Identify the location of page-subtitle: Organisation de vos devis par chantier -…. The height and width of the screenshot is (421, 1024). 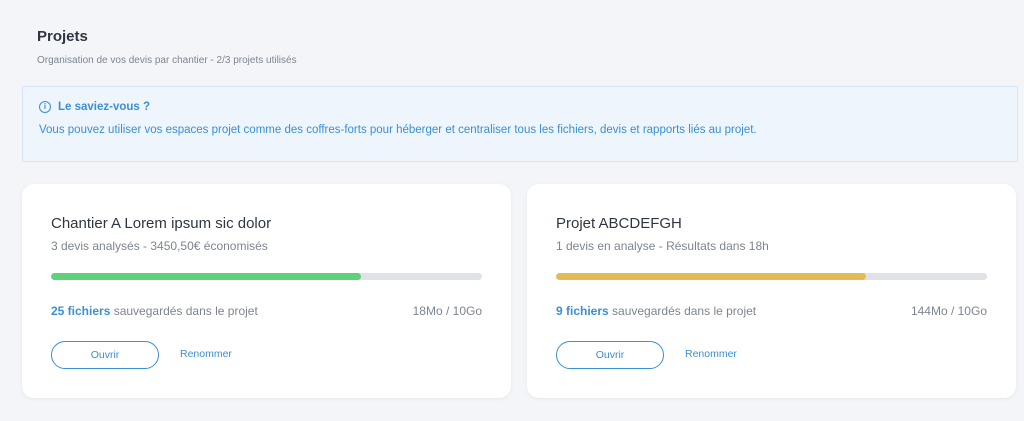
(167, 60).